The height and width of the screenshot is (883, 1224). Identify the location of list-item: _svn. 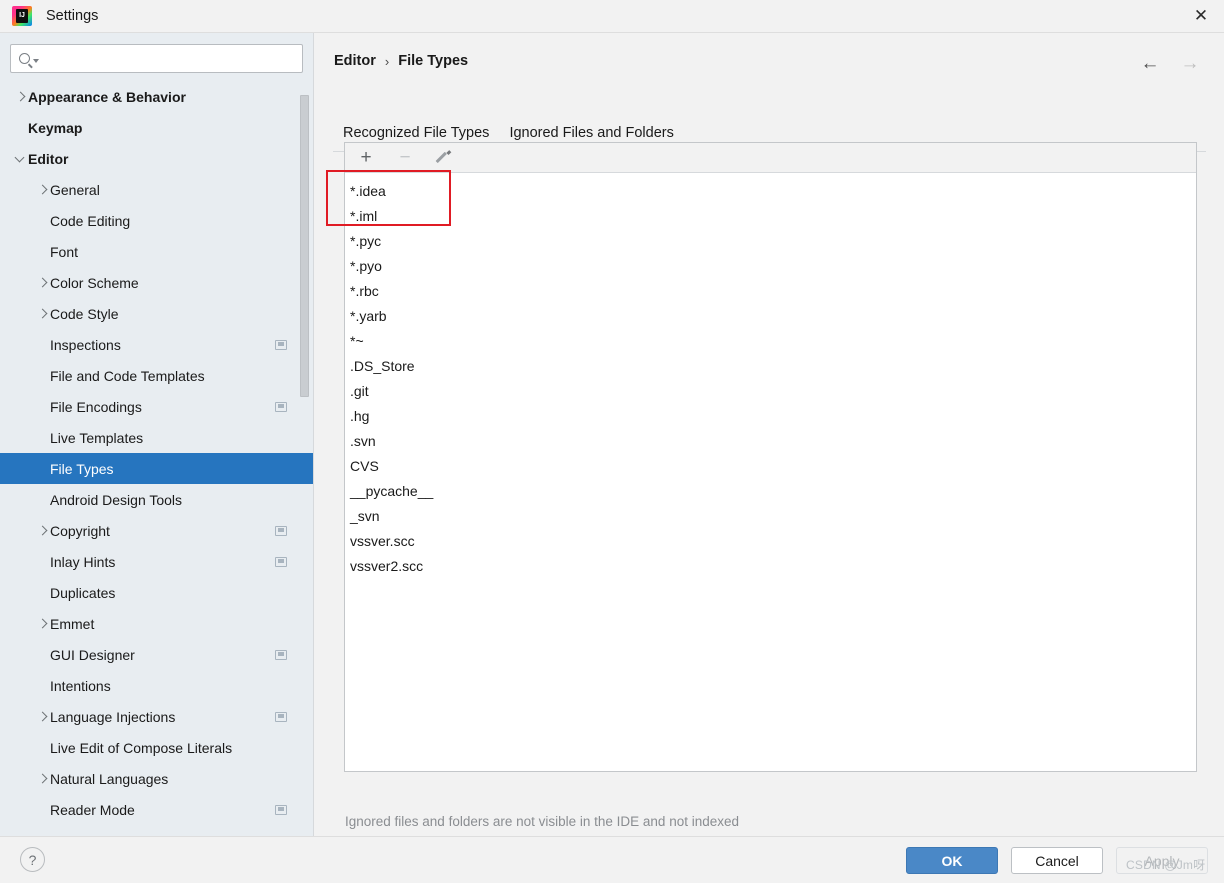
(770, 516).